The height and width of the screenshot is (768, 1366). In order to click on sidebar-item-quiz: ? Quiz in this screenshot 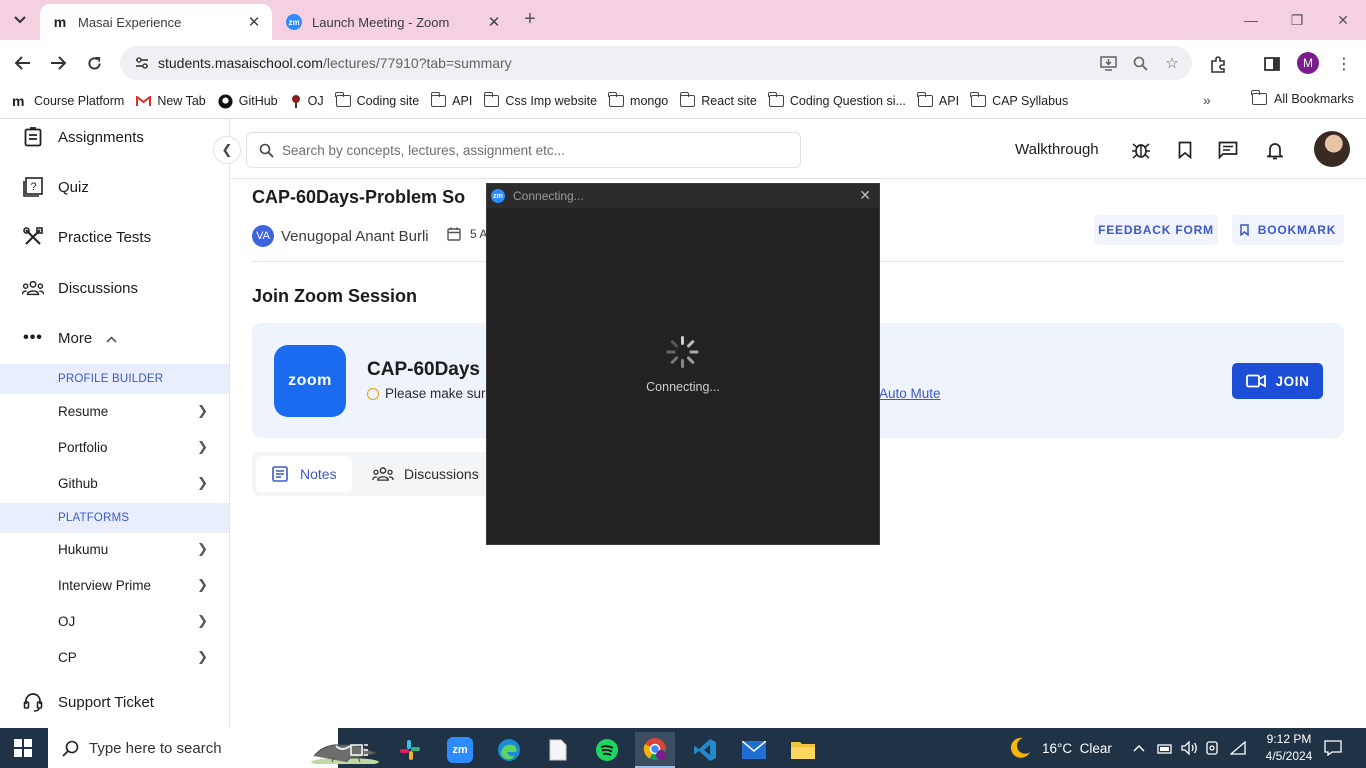, I will do `click(55, 187)`.